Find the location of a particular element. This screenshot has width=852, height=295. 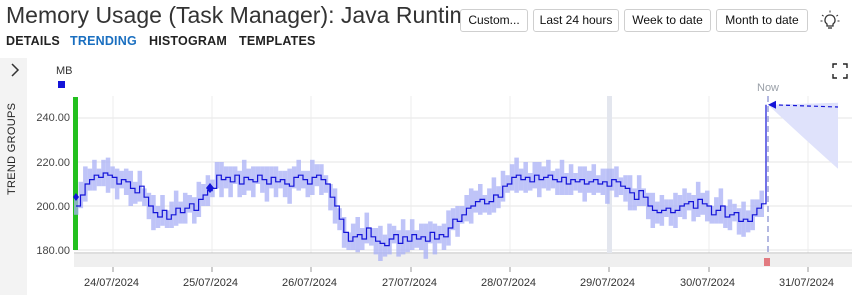

time-scrubber is located at coordinates (463, 260).